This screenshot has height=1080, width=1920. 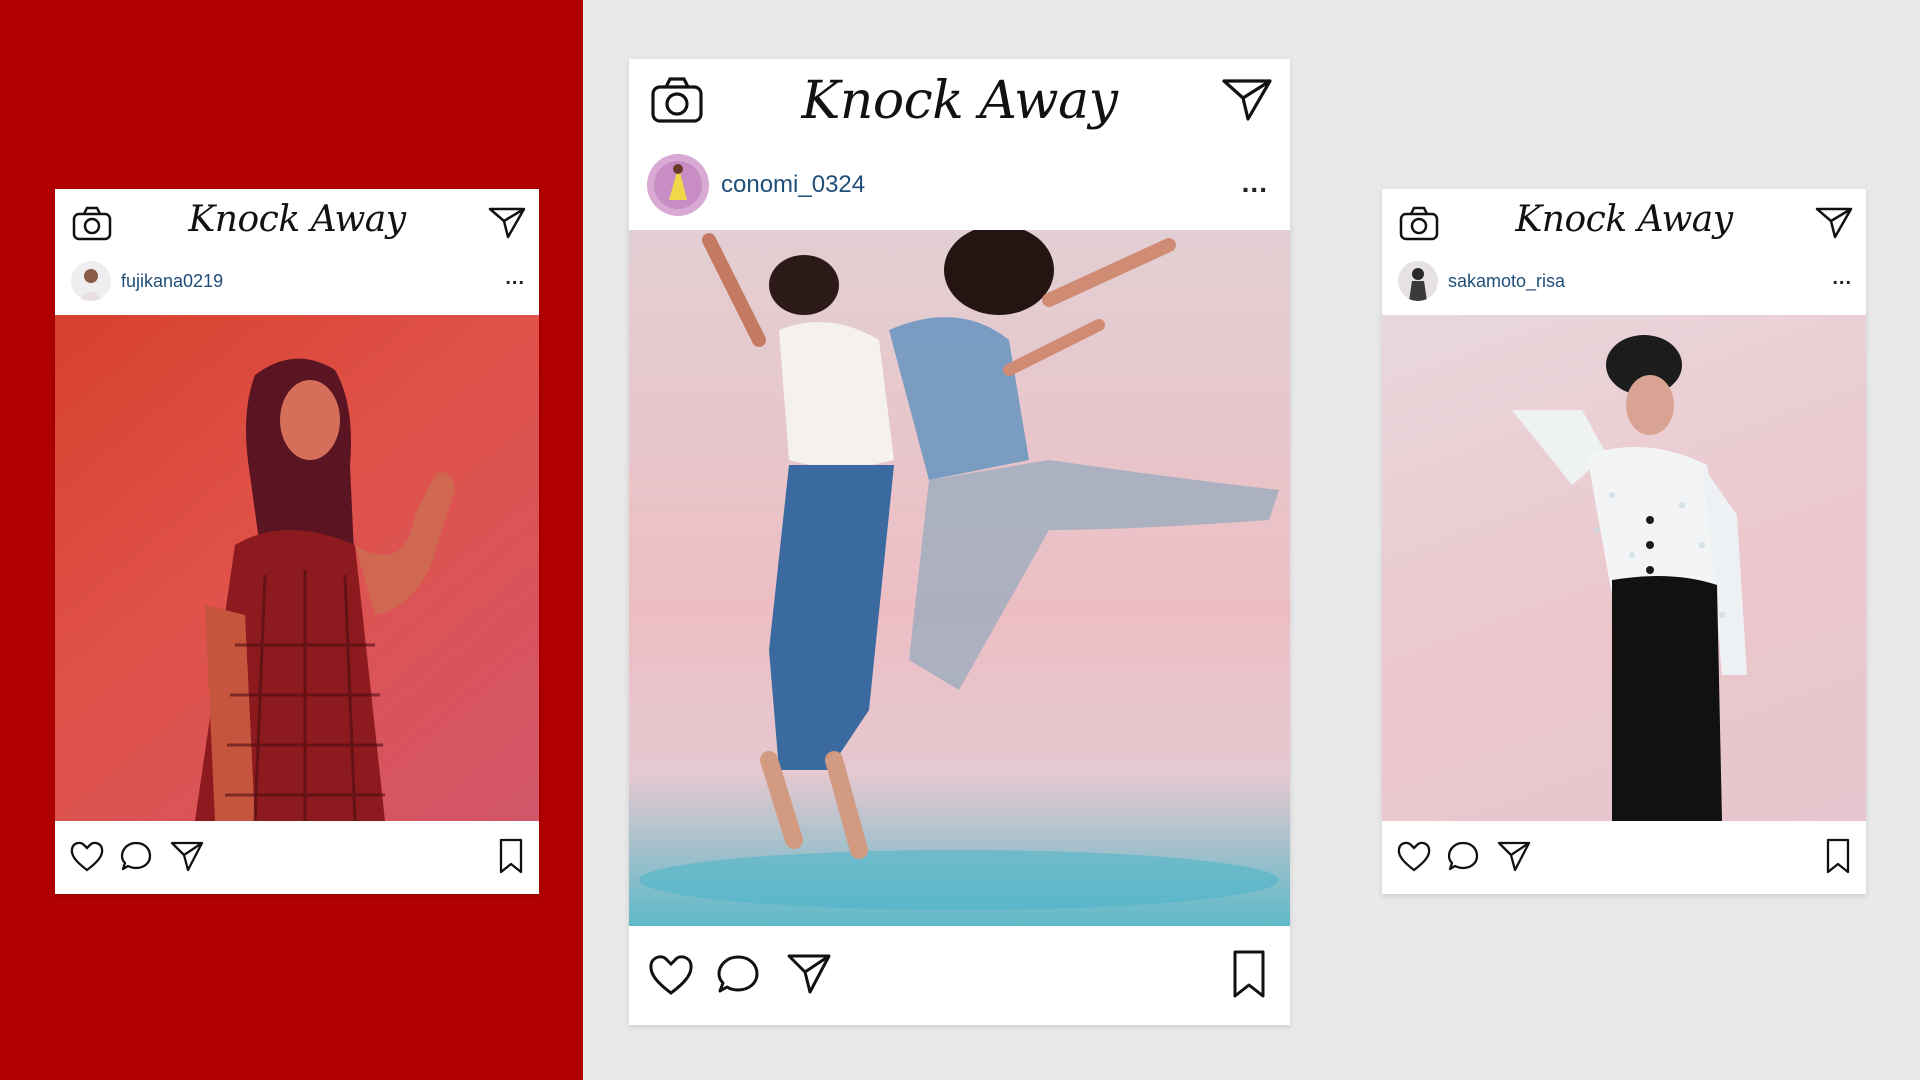 What do you see at coordinates (793, 185) in the screenshot?
I see `username-link: conomi_0324` at bounding box center [793, 185].